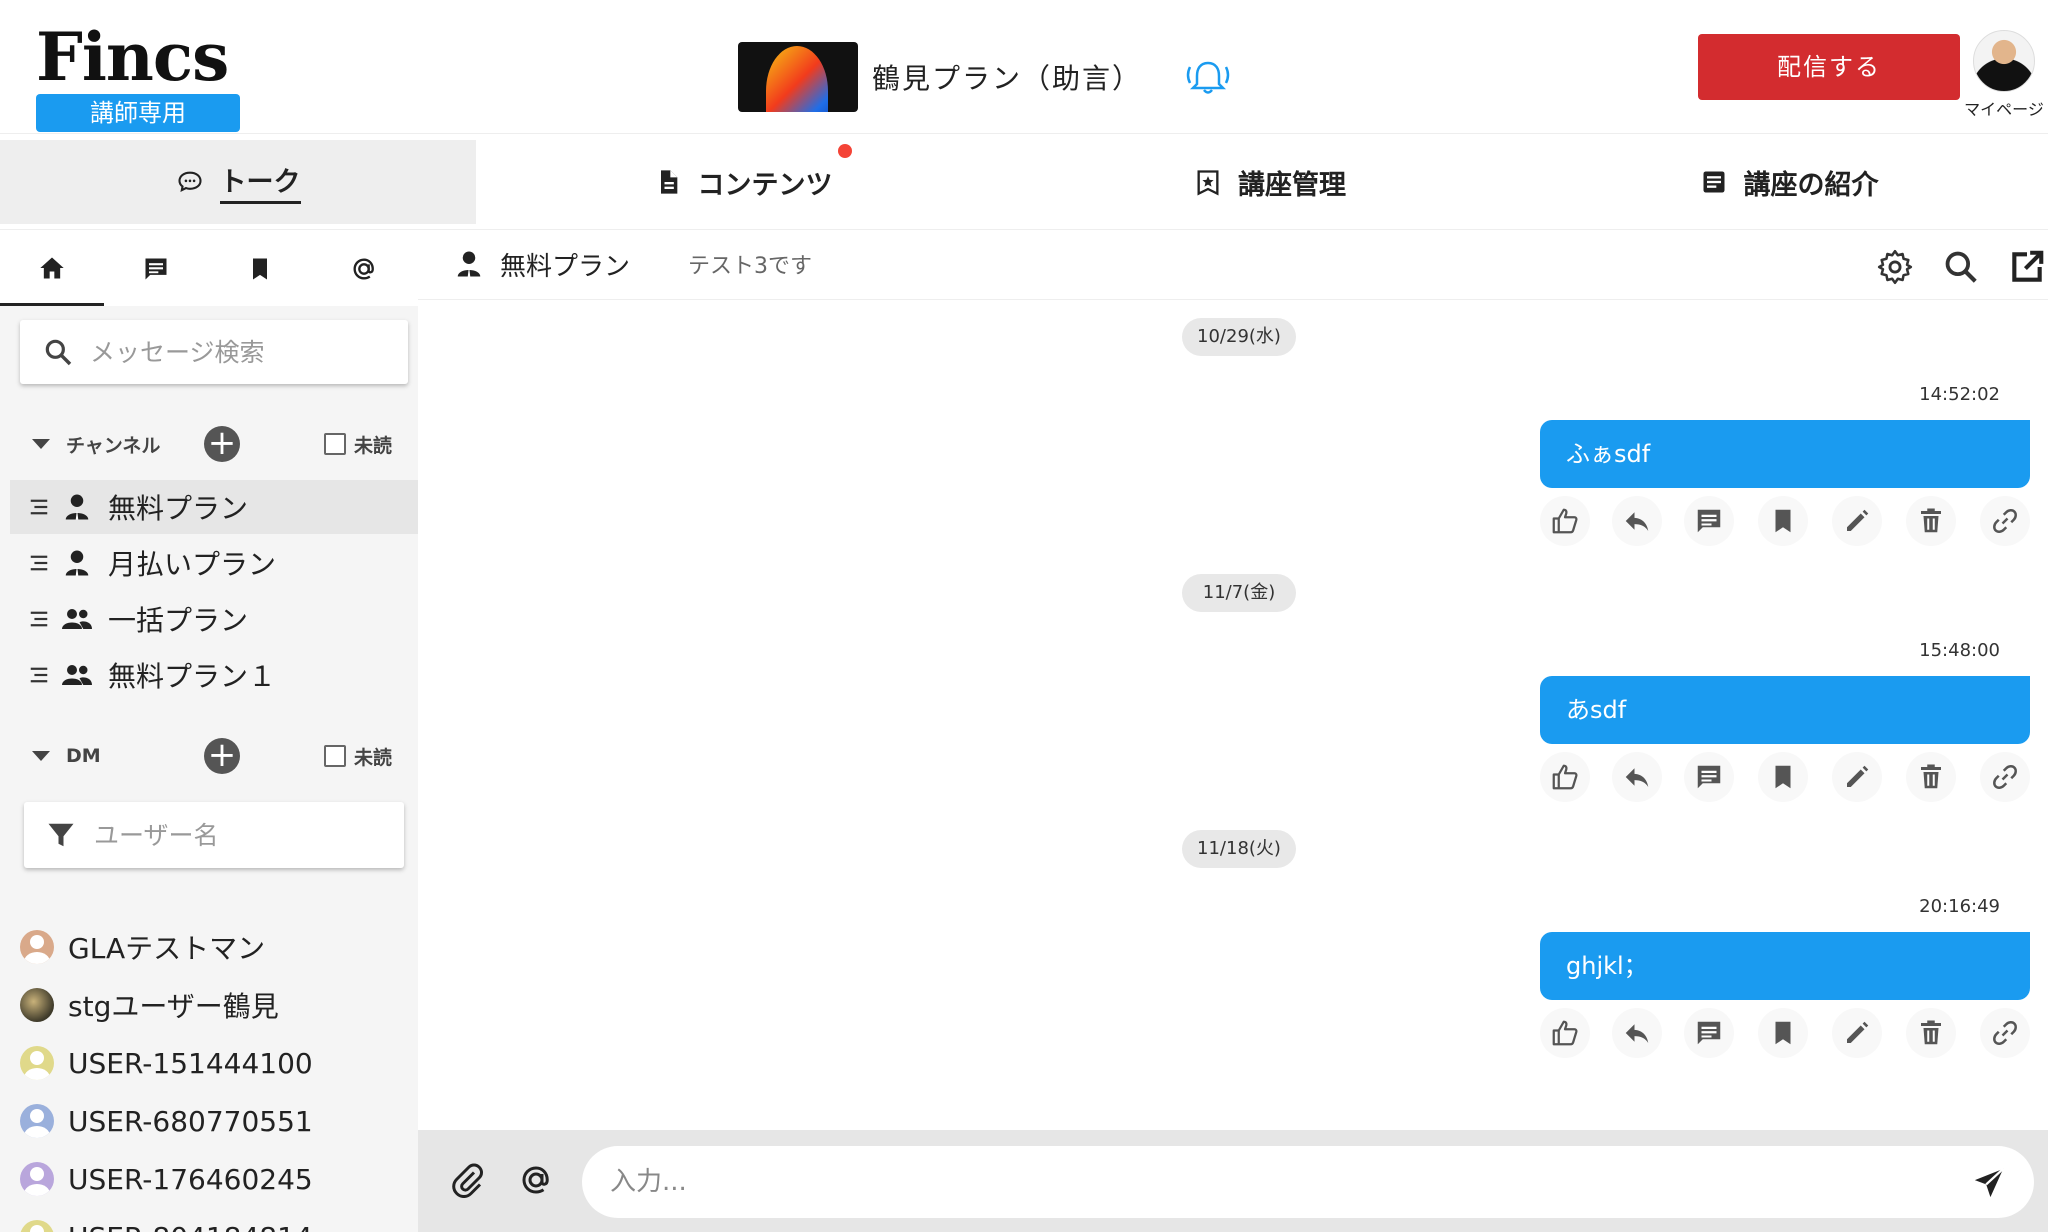 The image size is (2048, 1232). Describe the element at coordinates (214, 619) in the screenshot. I see `channel-item: 一括プラン` at that location.